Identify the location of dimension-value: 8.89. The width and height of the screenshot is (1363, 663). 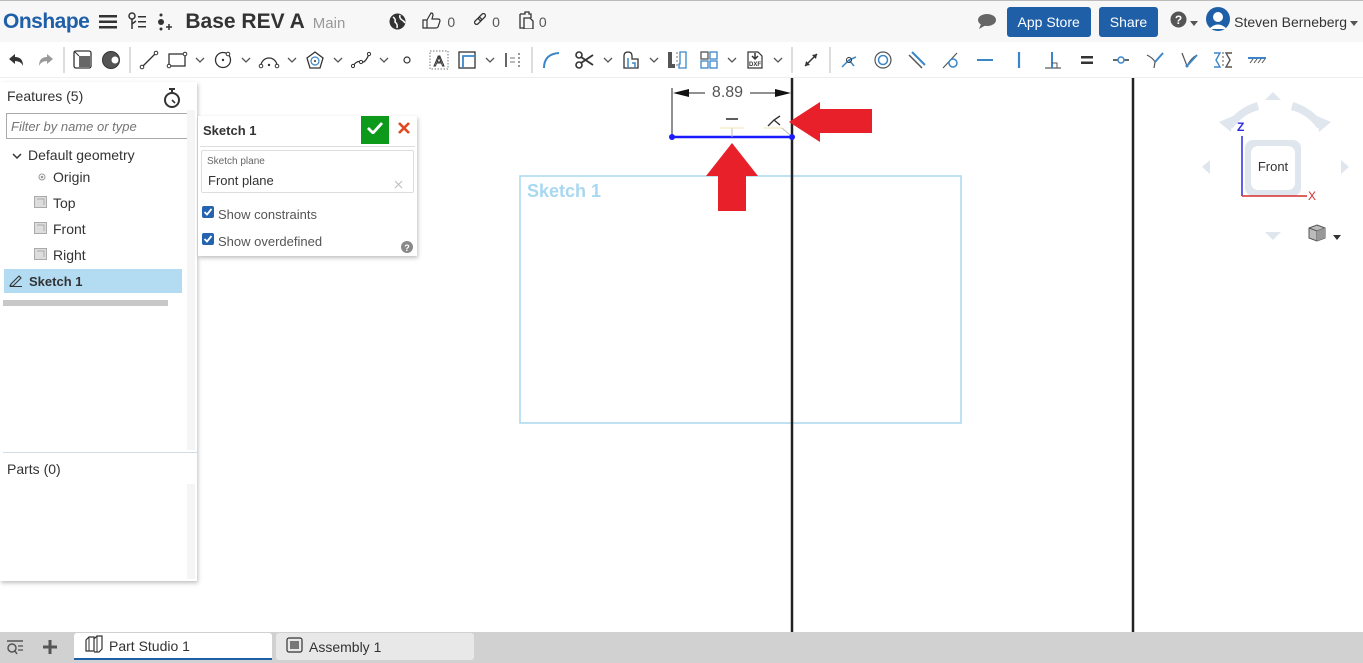
(727, 93).